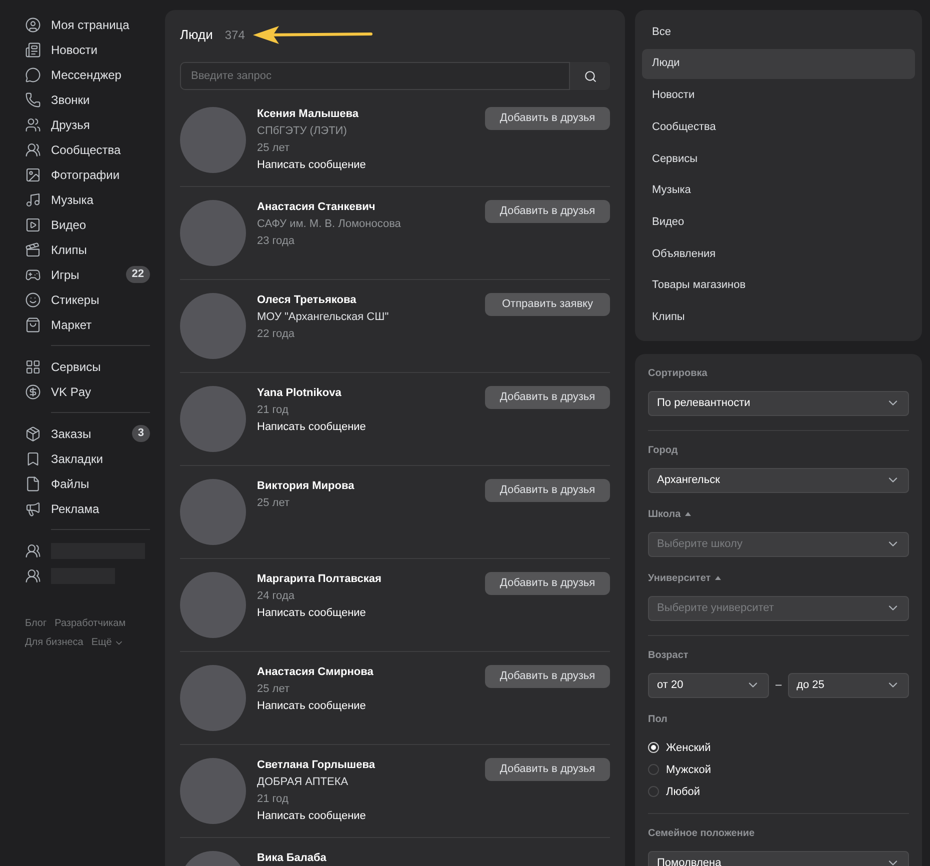 This screenshot has width=930, height=866. What do you see at coordinates (33, 508) in the screenshot?
I see `megaphone-icon` at bounding box center [33, 508].